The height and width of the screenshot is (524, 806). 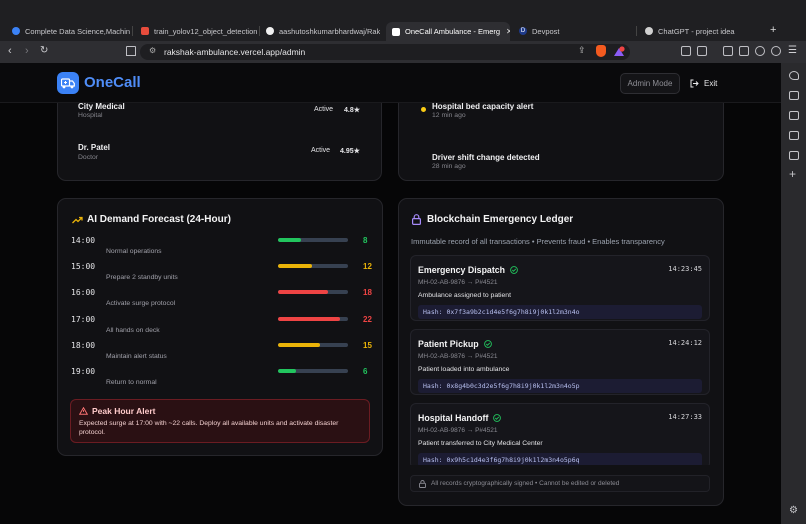 What do you see at coordinates (83, 319) in the screenshot?
I see `forecast-time: 17:00` at bounding box center [83, 319].